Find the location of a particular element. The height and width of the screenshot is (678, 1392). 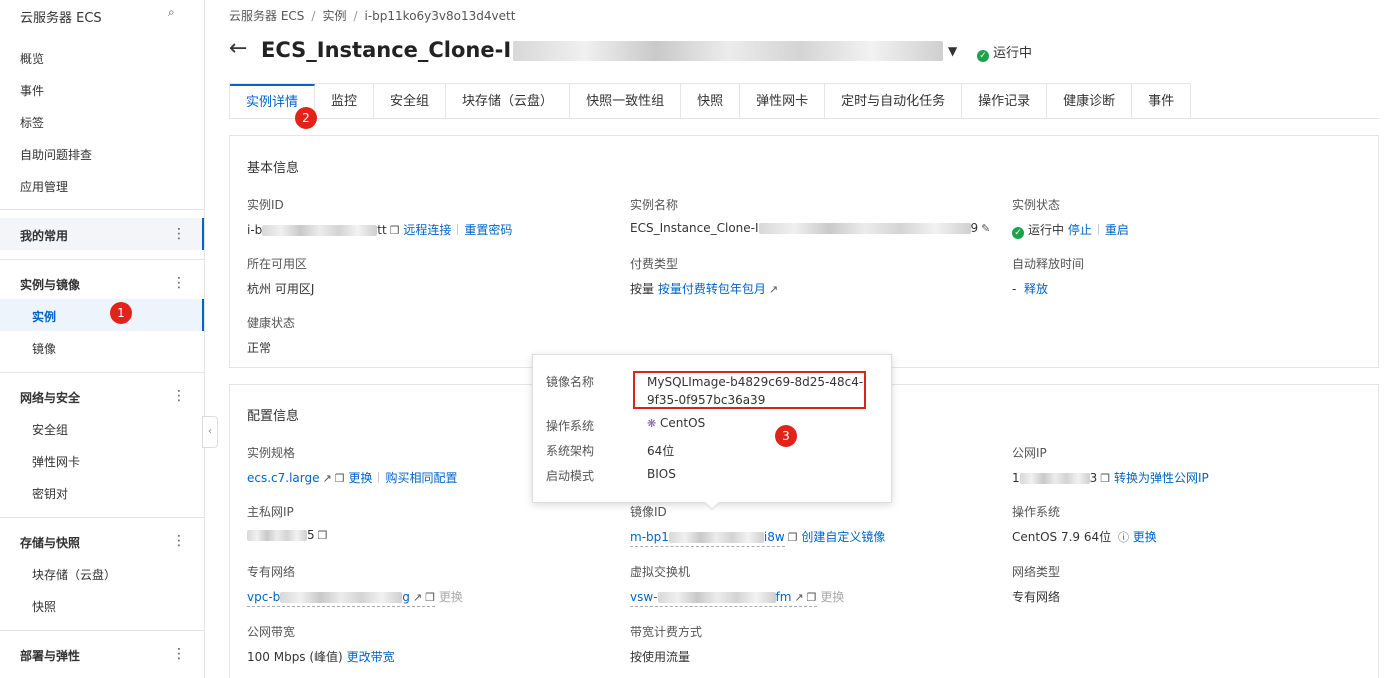

sidebar-item-app-management: 应用管理 is located at coordinates (44, 186).